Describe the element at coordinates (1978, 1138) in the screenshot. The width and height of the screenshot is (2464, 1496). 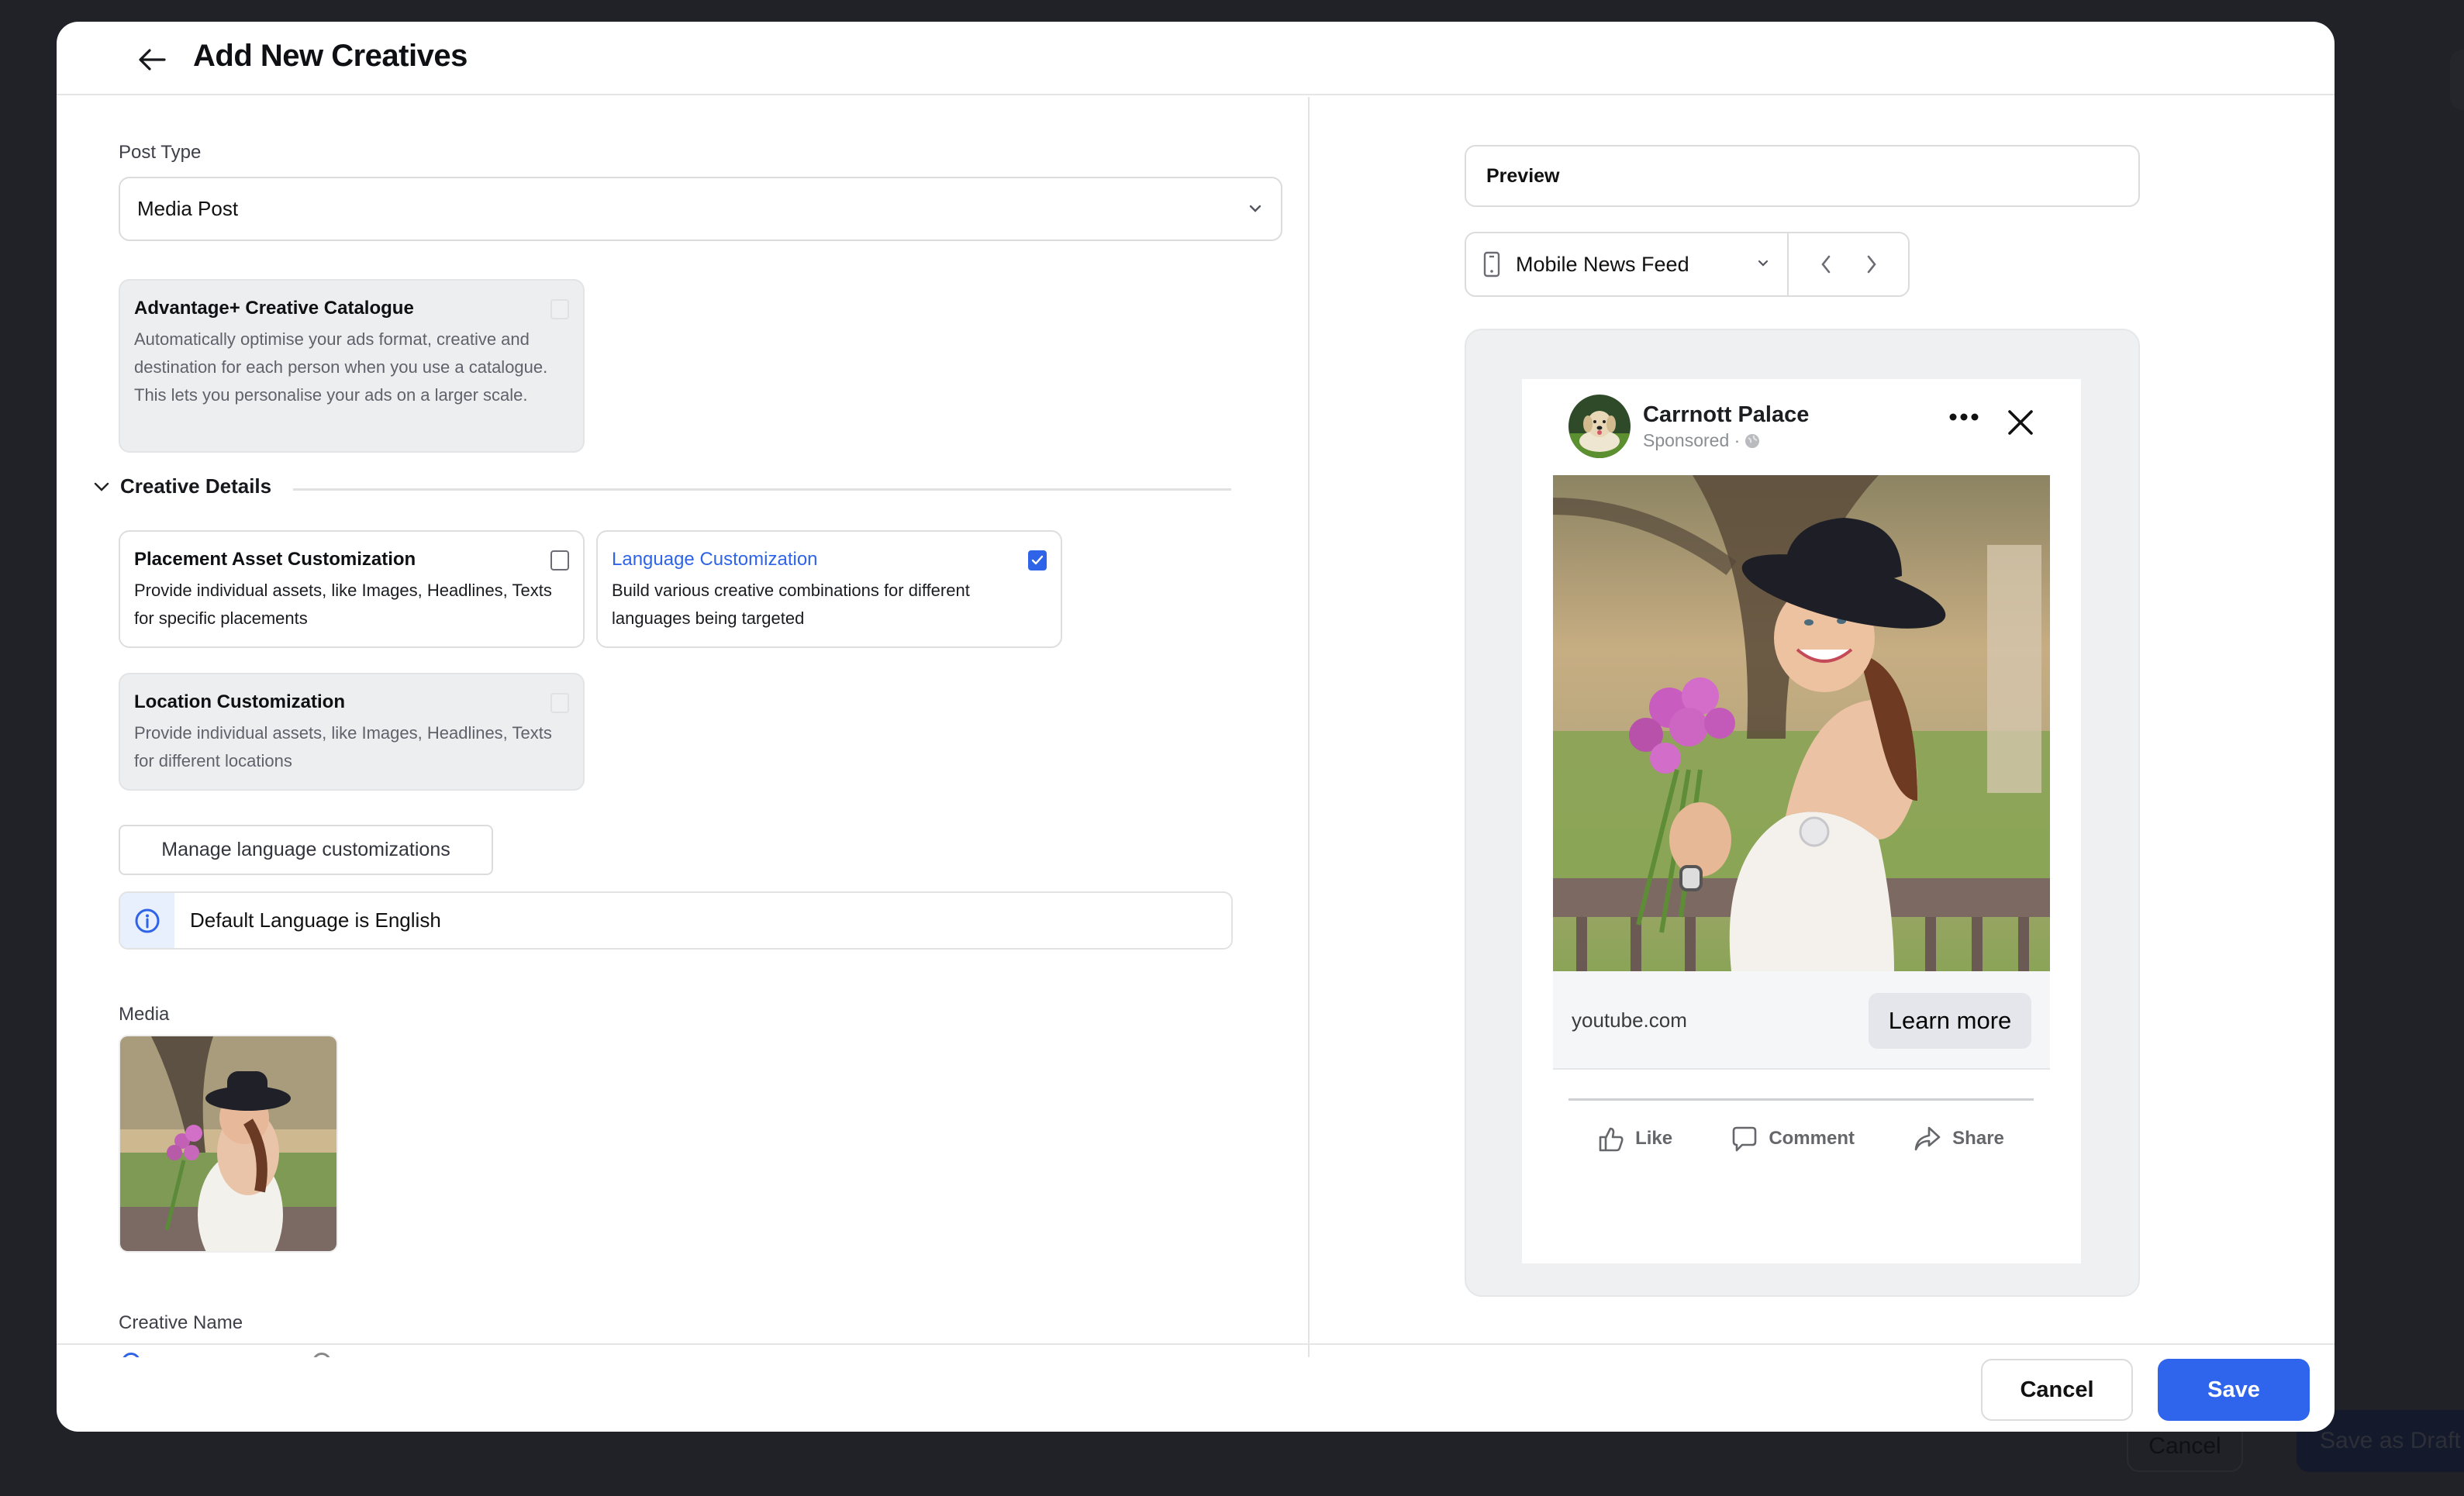
I see `share-label: Share` at that location.